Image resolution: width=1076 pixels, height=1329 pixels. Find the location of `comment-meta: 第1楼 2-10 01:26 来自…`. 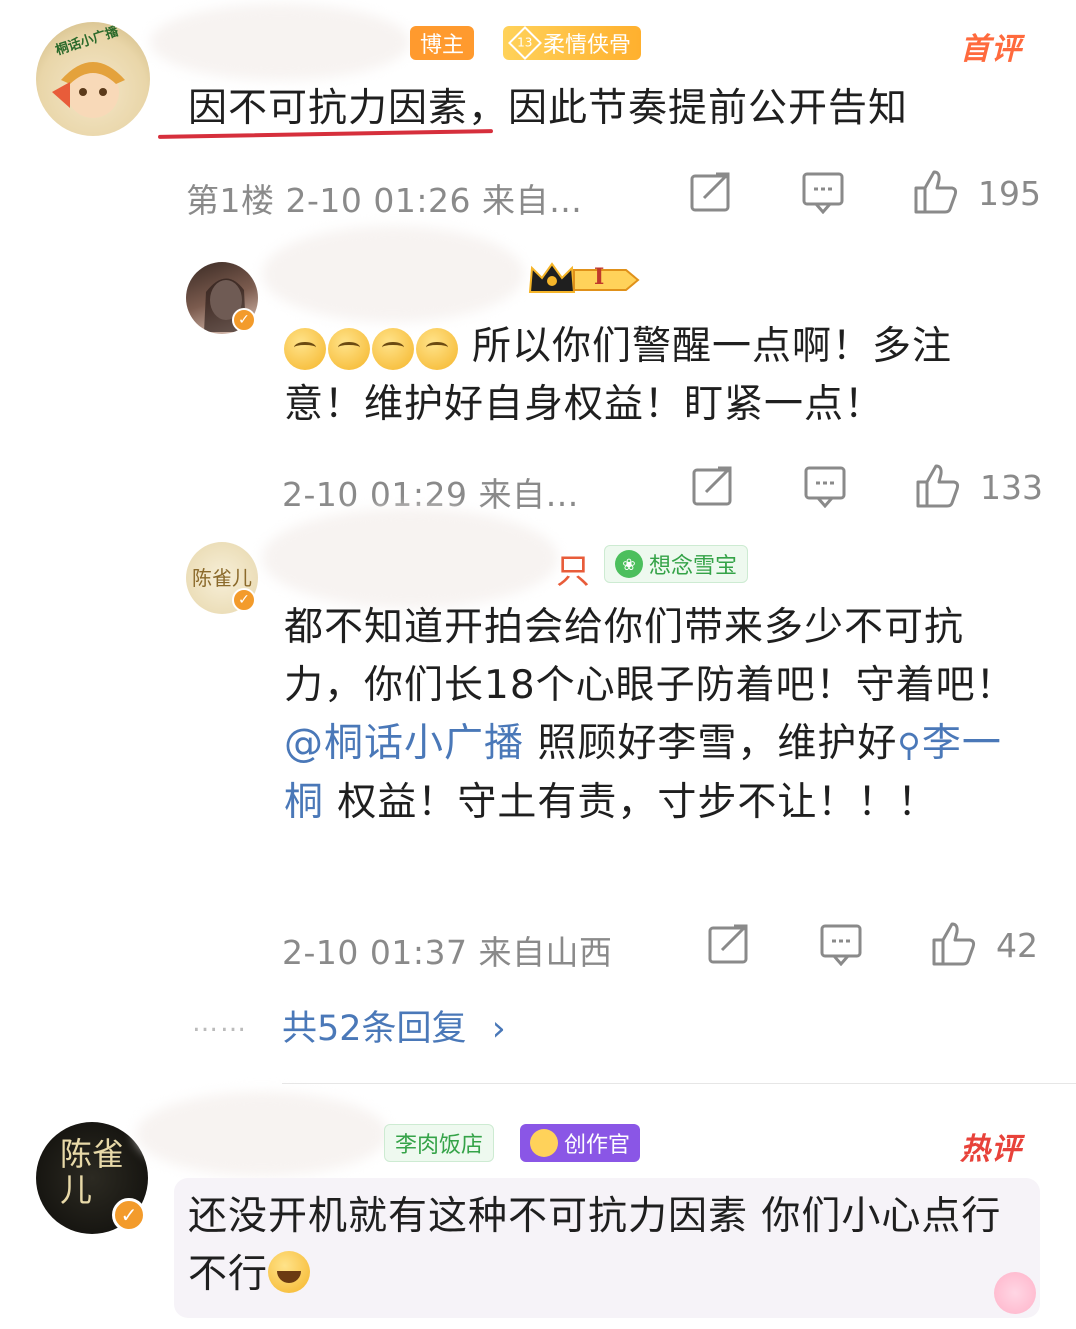

comment-meta: 第1楼 2-10 01:26 来自… is located at coordinates (384, 200).